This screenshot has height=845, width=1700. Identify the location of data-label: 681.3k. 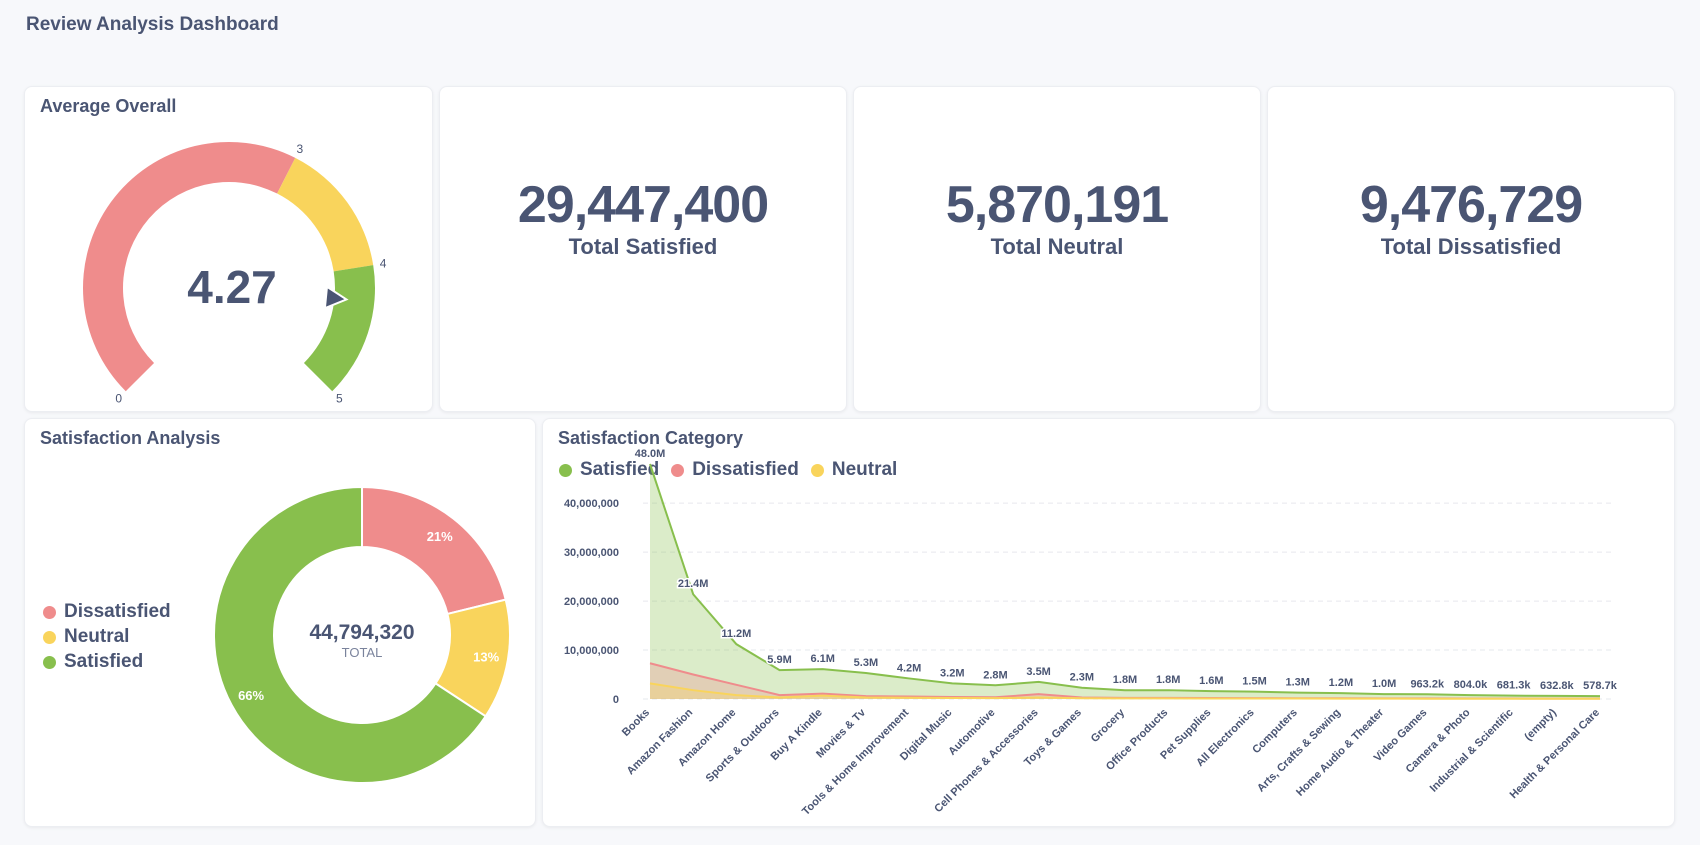
(1514, 686).